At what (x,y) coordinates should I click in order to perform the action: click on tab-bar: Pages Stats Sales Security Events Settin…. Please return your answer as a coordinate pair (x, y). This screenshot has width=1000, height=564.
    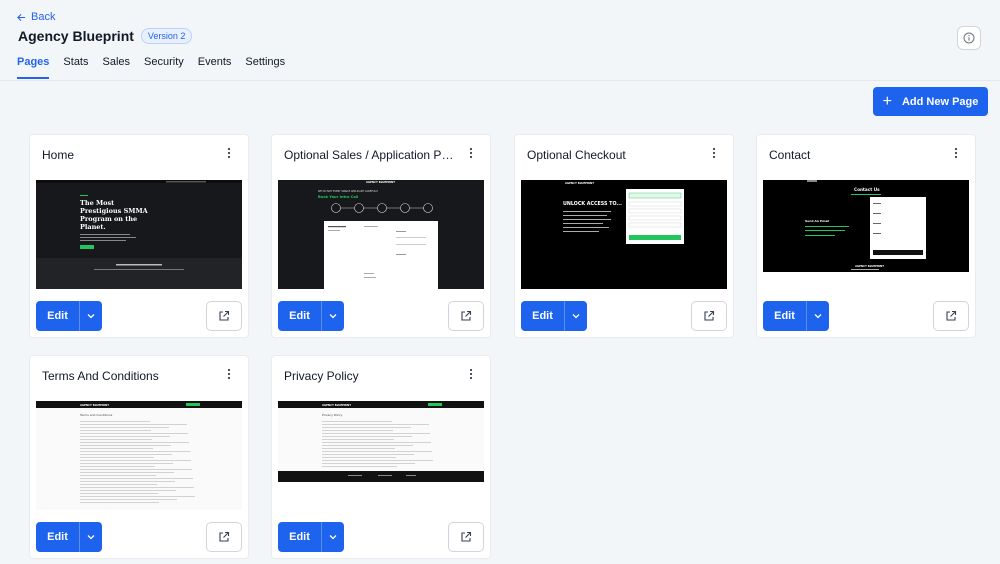
    Looking at the image, I should click on (151, 67).